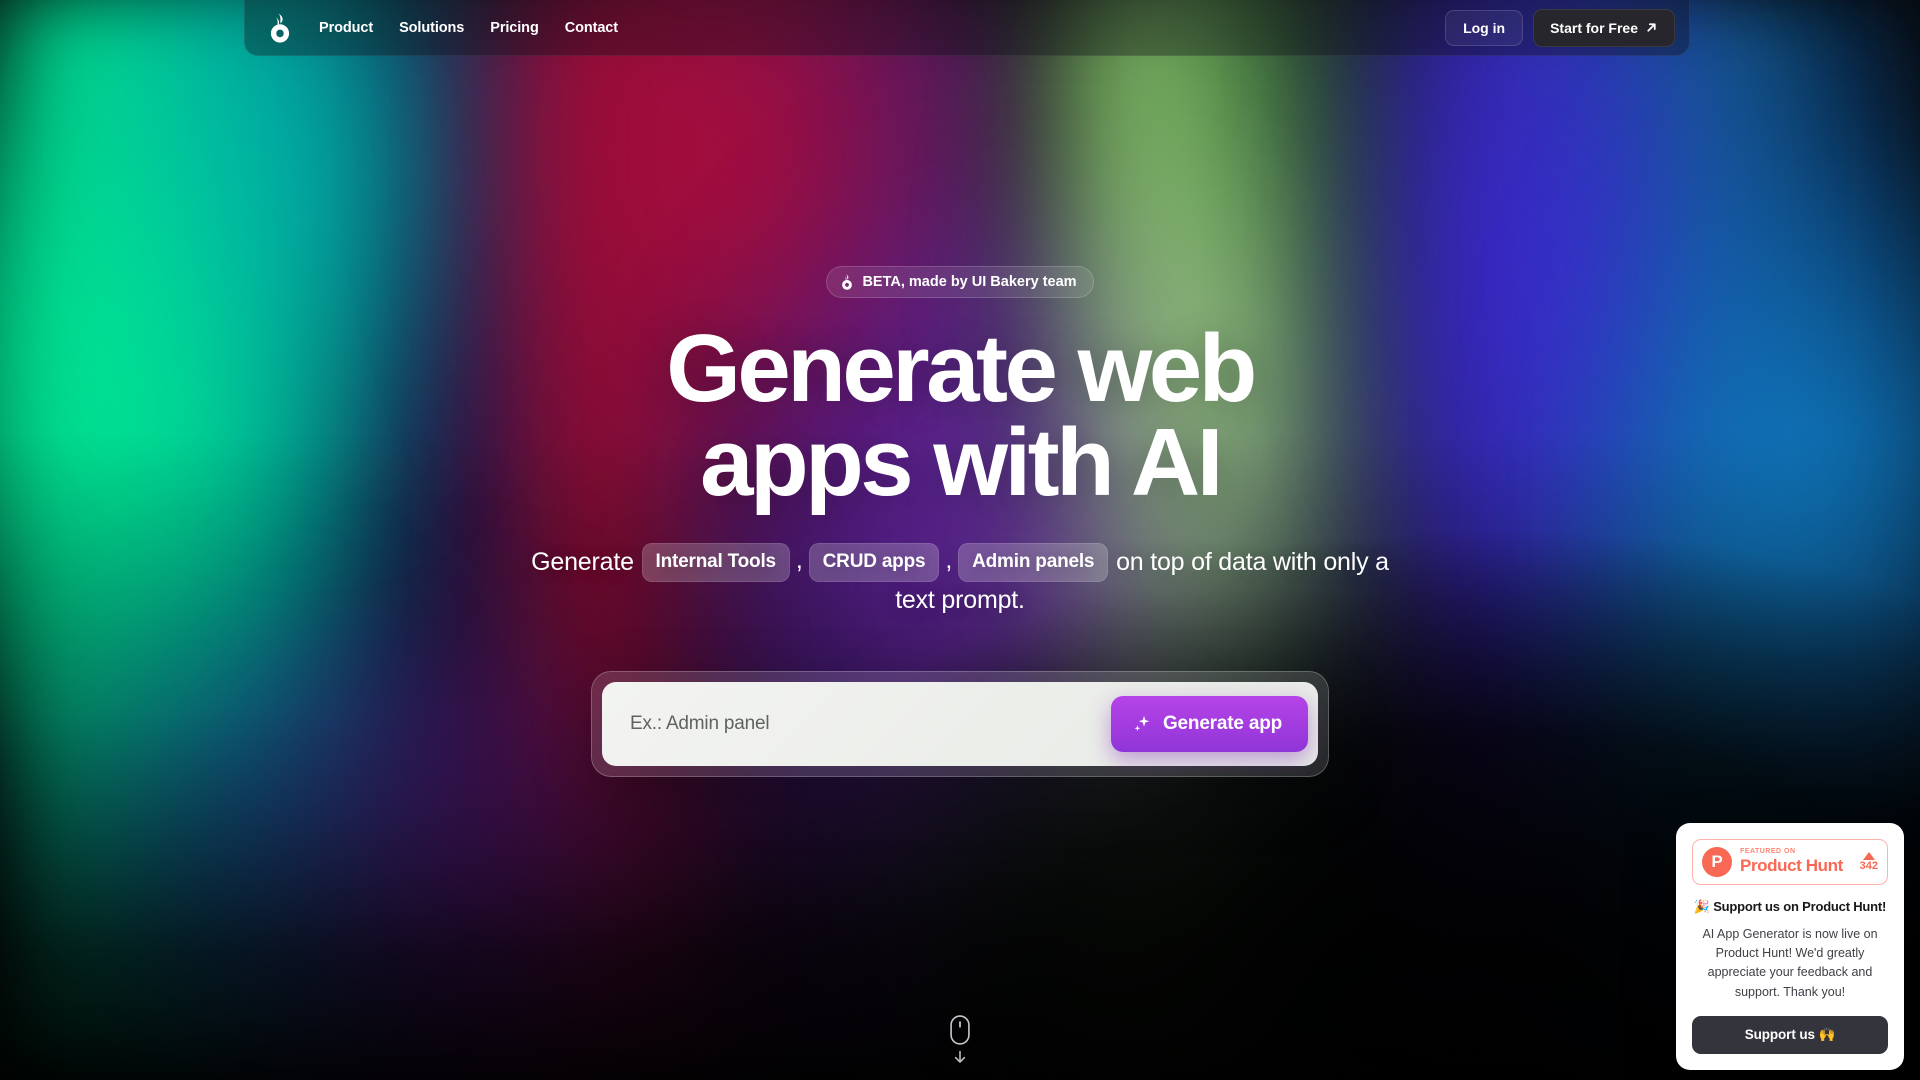 The width and height of the screenshot is (1920, 1080). I want to click on generate-app-label: Generate app, so click(1222, 724).